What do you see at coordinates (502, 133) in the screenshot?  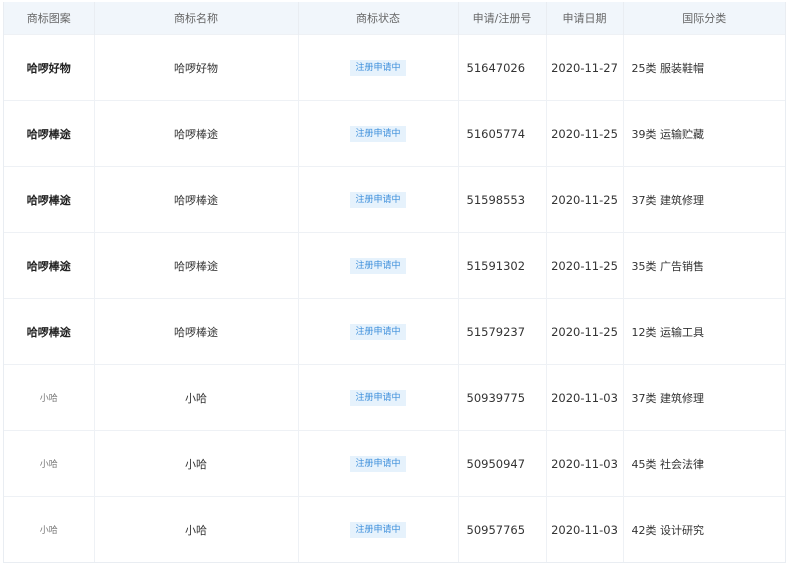 I see `reg-number: 51605774` at bounding box center [502, 133].